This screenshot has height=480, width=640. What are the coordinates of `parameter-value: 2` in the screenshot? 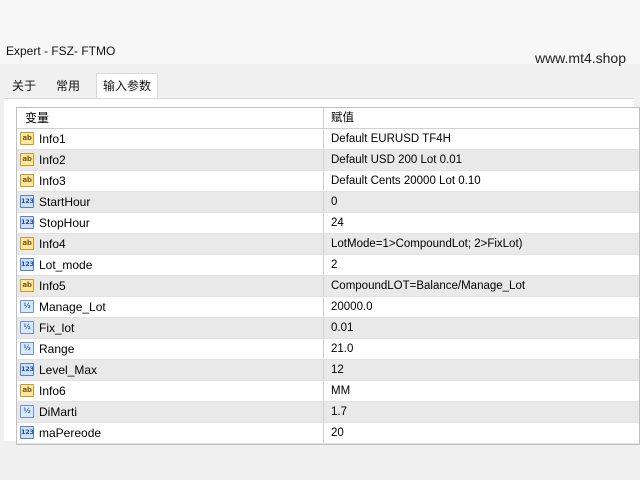 It's located at (334, 265).